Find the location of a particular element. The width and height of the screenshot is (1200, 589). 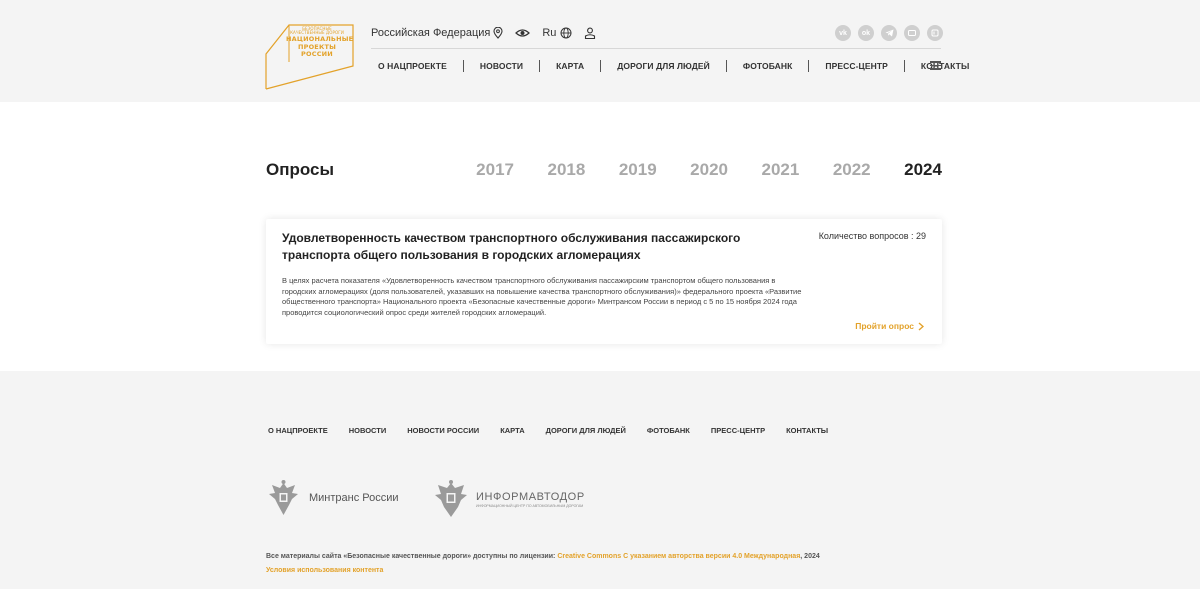

footer-nav-contacts: КОНТАКТЫ is located at coordinates (807, 430).